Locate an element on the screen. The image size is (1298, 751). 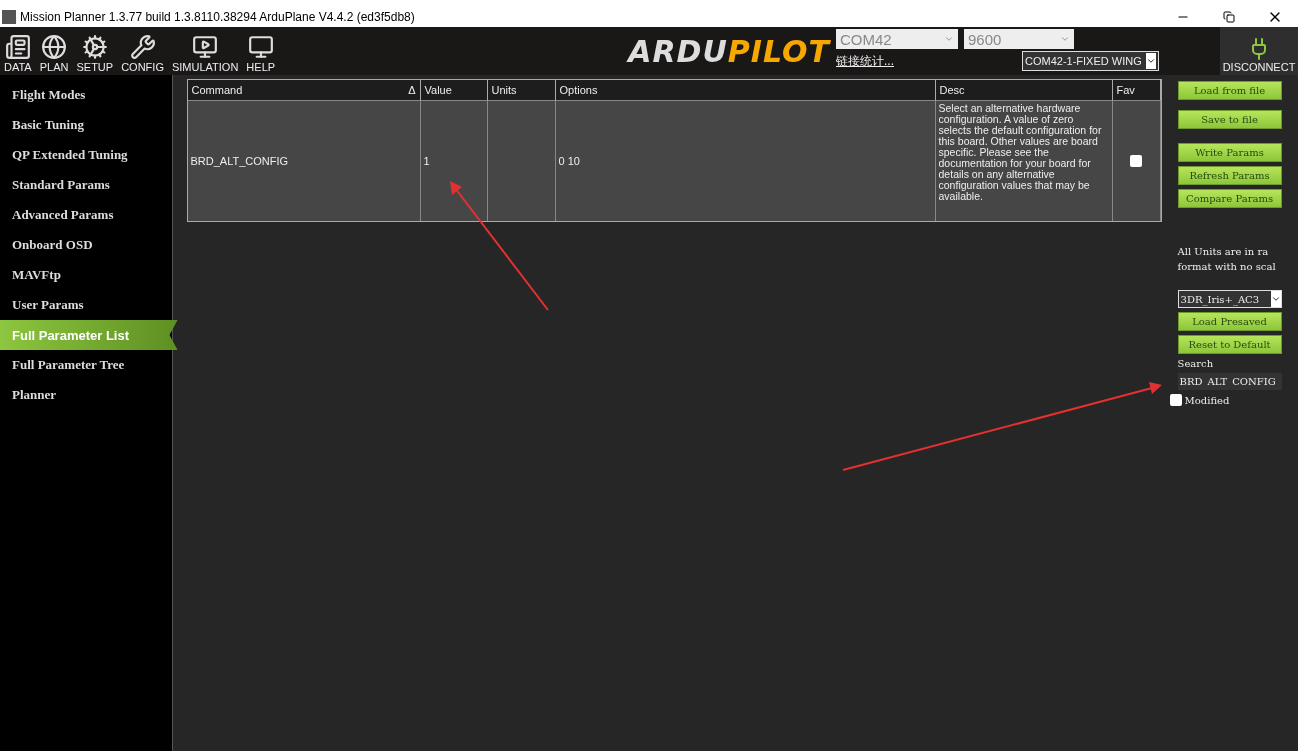
action-button: Write Params is located at coordinates (1229, 152).